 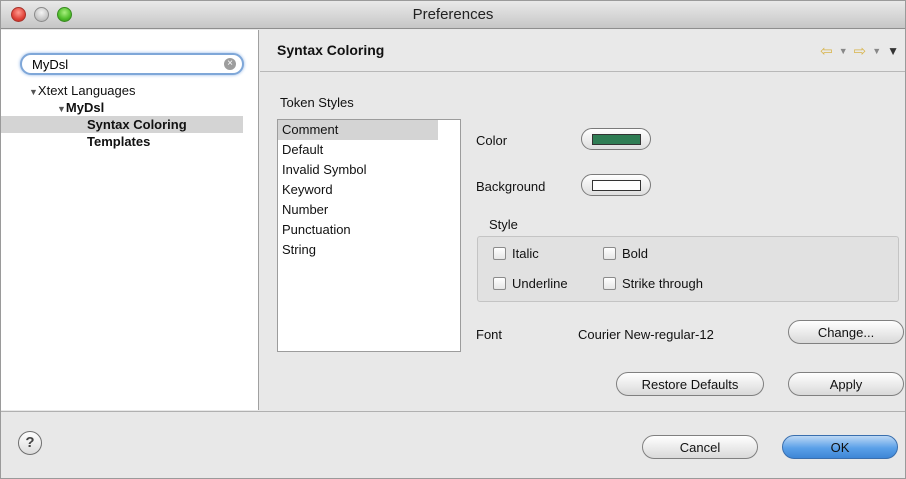 I want to click on history-navigation: ⇦ ▼ ⇨ ▼ ▼, so click(x=859, y=51).